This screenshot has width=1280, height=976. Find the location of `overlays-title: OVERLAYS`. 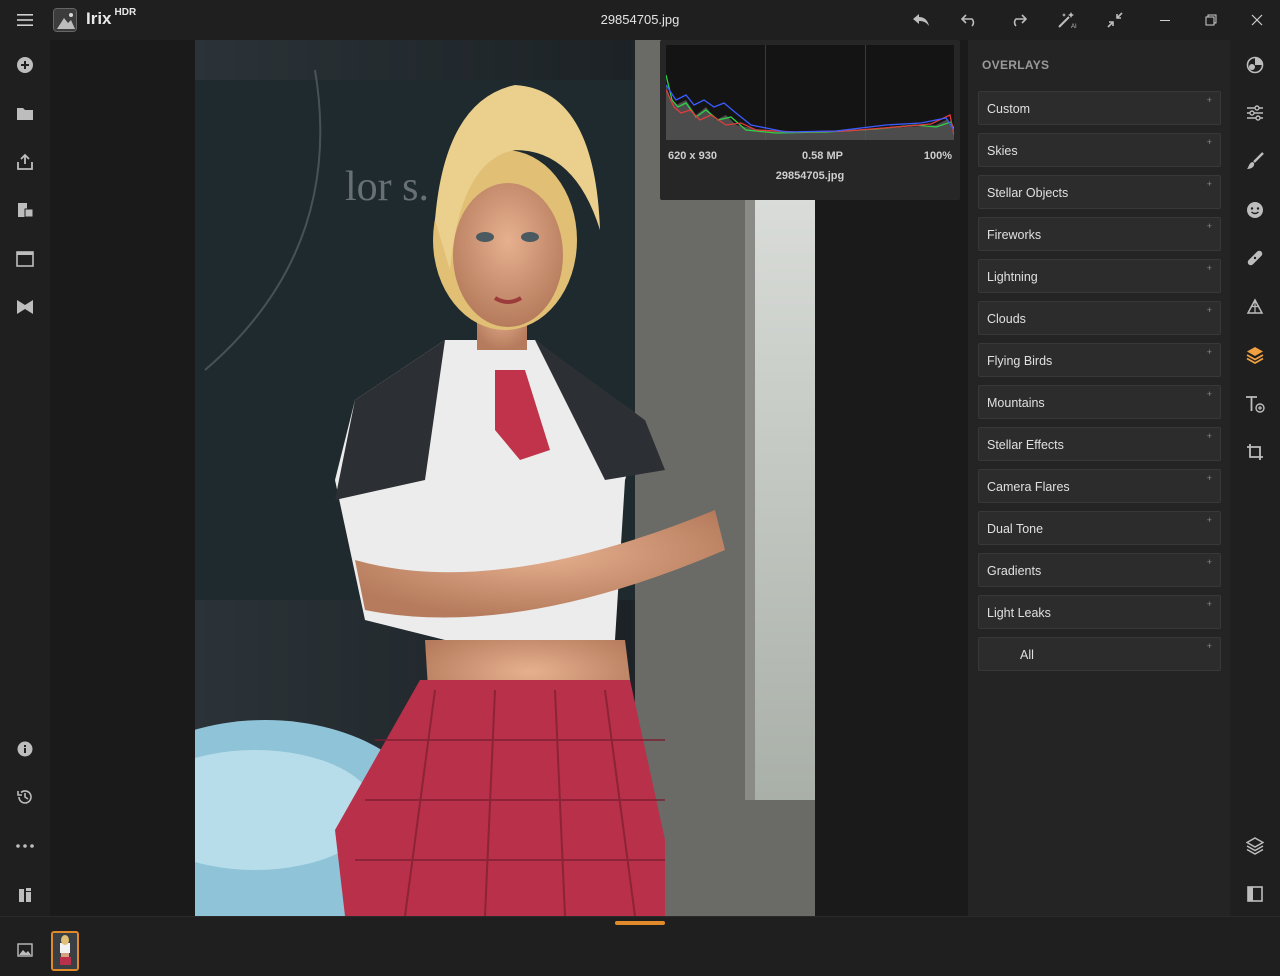

overlays-title: OVERLAYS is located at coordinates (1016, 65).